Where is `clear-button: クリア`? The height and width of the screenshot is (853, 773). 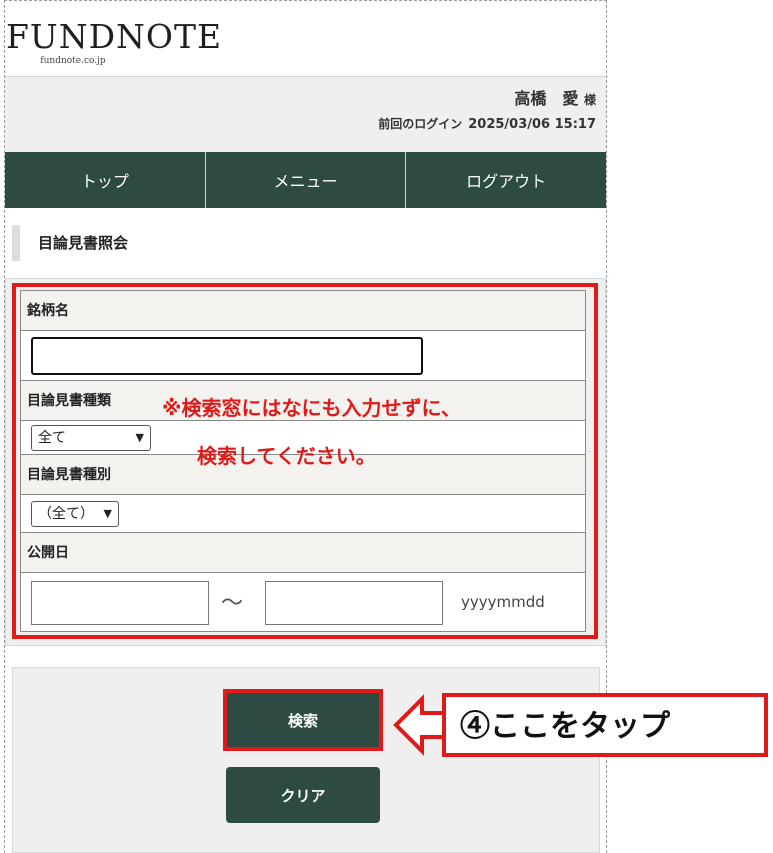 clear-button: クリア is located at coordinates (303, 795).